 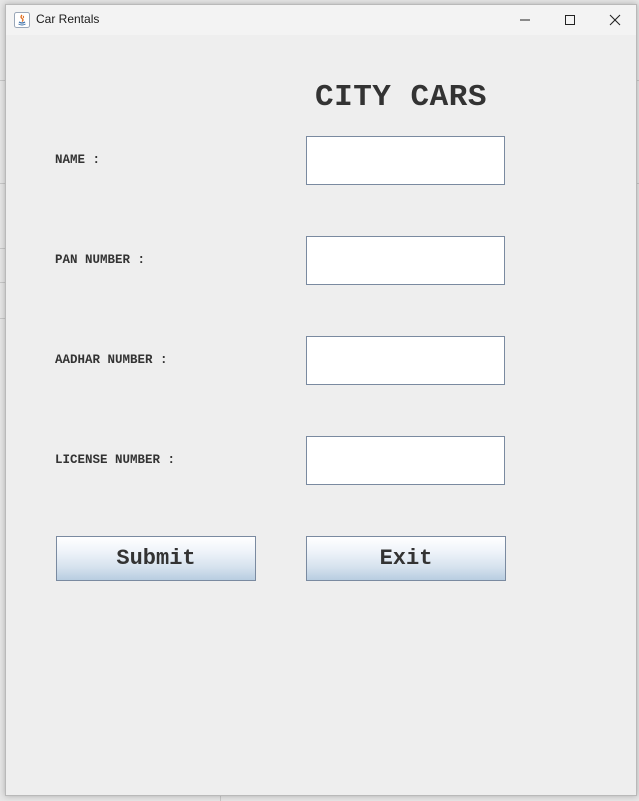 What do you see at coordinates (406, 558) in the screenshot?
I see `exit-button: Exit` at bounding box center [406, 558].